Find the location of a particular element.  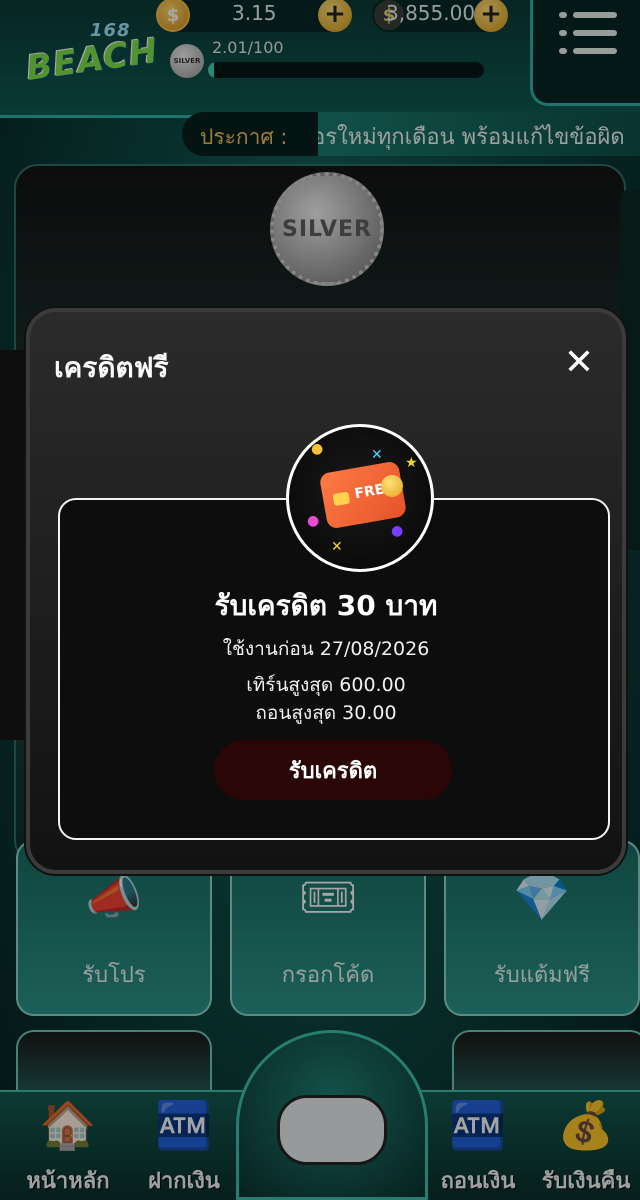

orb-pink-icon: ● is located at coordinates (313, 521).